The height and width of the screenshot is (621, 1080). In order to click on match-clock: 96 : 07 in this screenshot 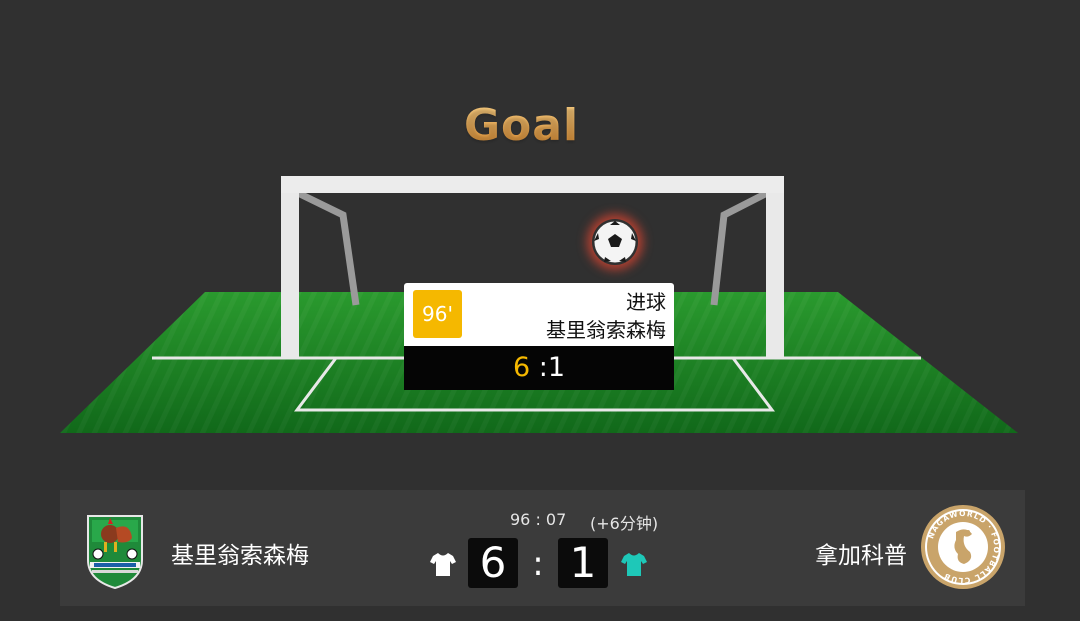, I will do `click(538, 519)`.